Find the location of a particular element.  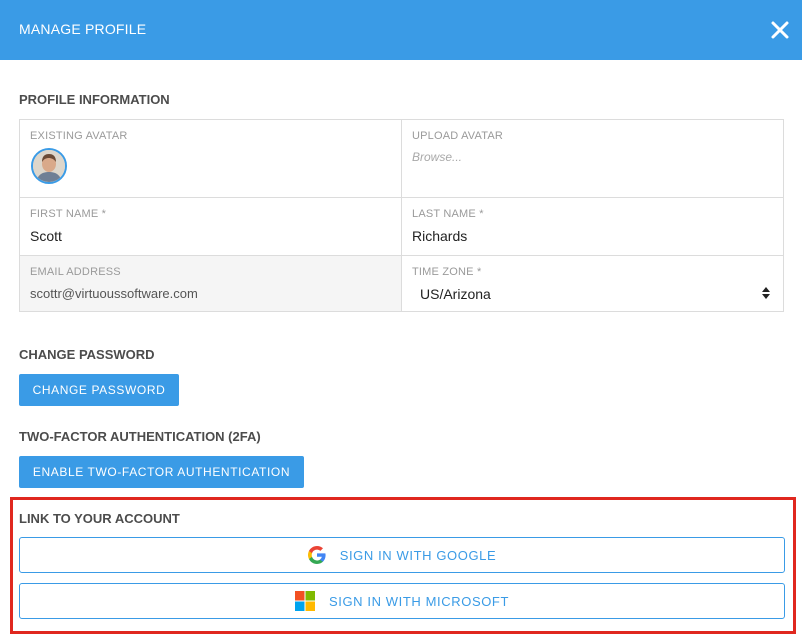

first-name-label: FIRST NAME * is located at coordinates (68, 214).